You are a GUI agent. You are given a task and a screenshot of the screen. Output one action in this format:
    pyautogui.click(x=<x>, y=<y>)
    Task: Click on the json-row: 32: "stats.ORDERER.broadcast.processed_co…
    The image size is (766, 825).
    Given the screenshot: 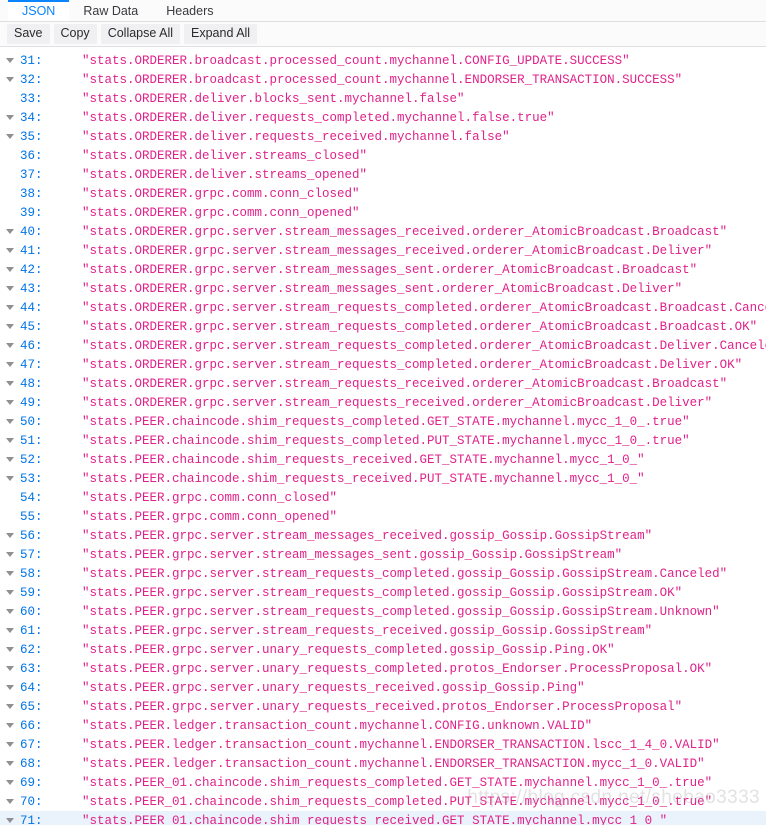 What is the action you would take?
    pyautogui.click(x=383, y=79)
    